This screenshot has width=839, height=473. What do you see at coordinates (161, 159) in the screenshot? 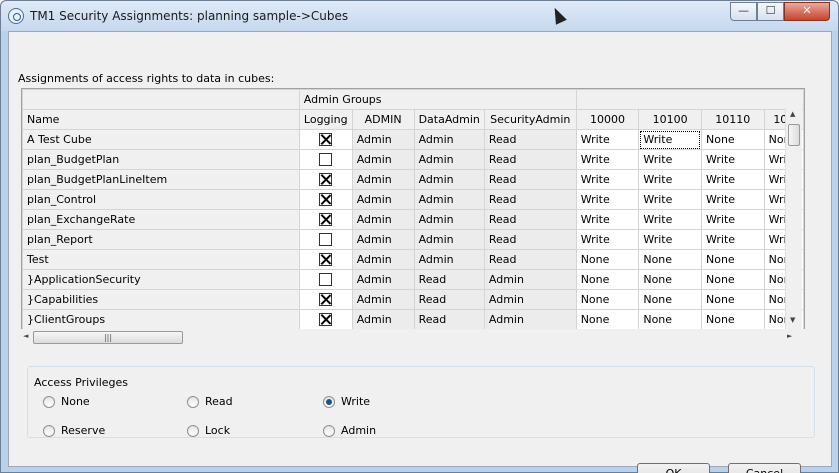
I see `cube-name-cell: plan_BudgetPlan` at bounding box center [161, 159].